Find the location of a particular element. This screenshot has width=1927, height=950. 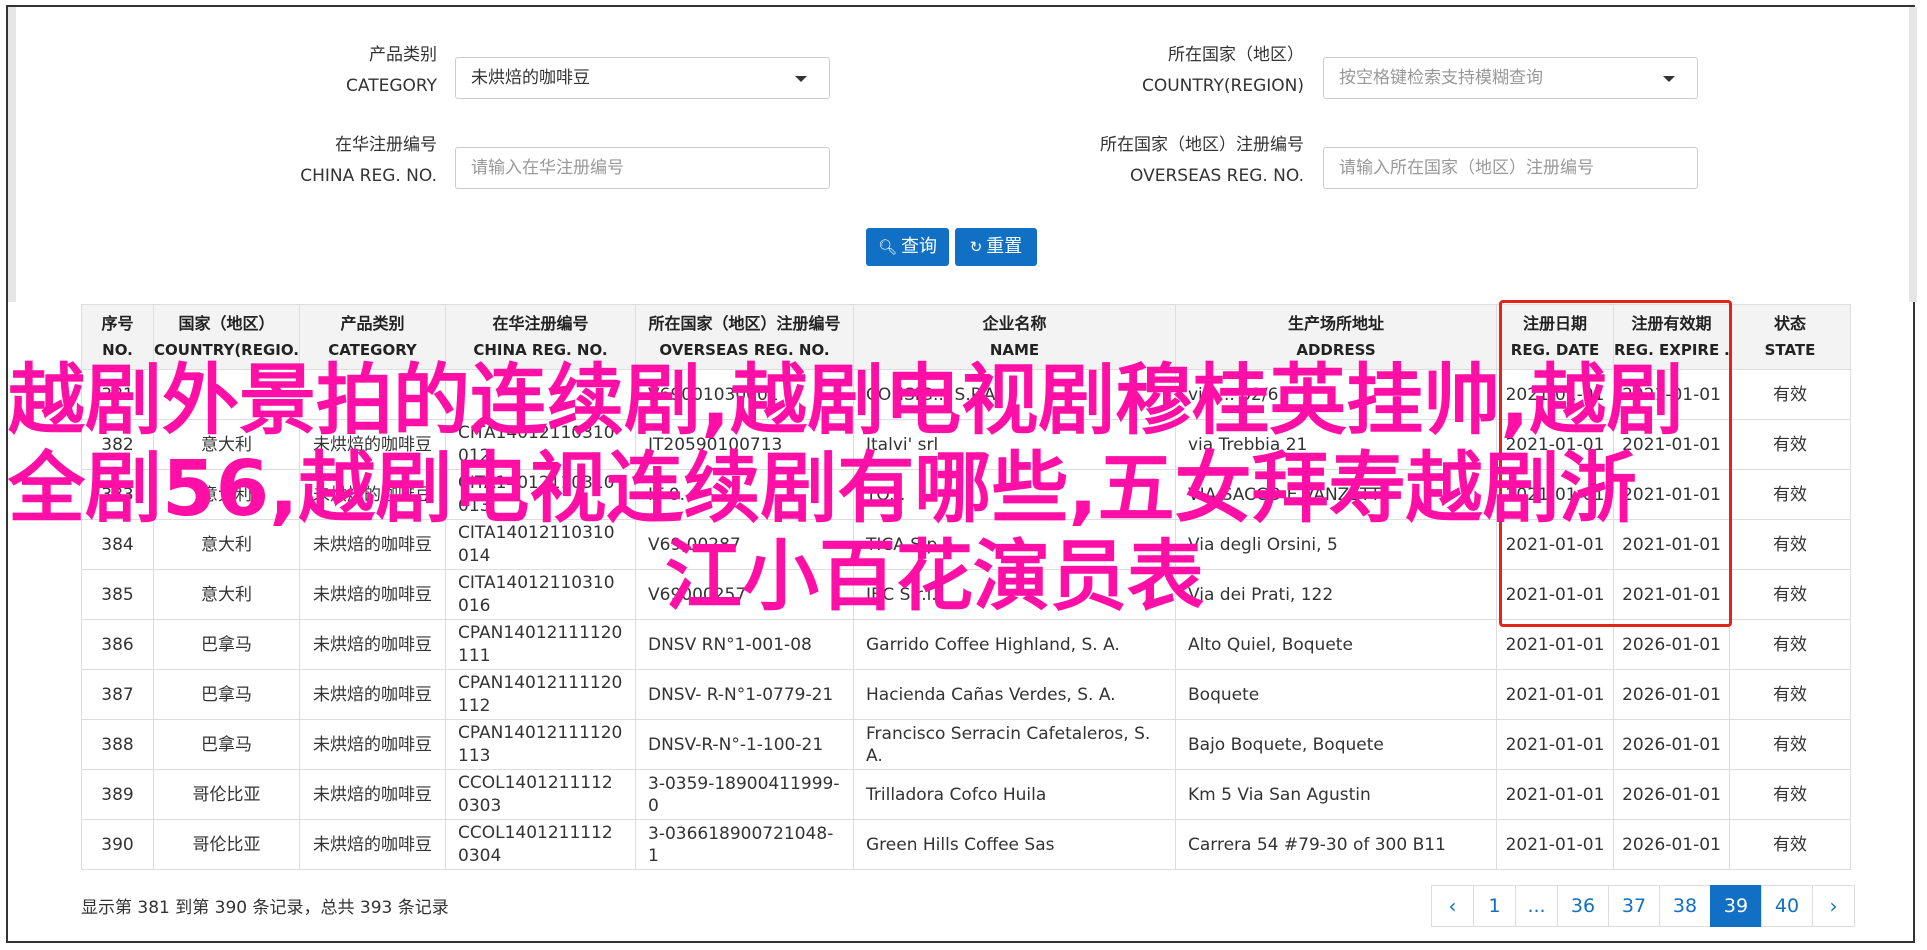

cell-china-reg: CCOL14012111120304 is located at coordinates (540, 844).